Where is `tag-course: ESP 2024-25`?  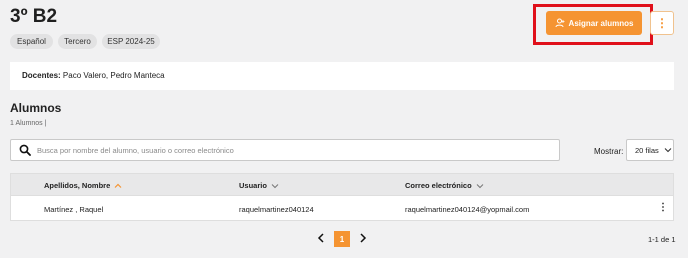 tag-course: ESP 2024-25 is located at coordinates (131, 41).